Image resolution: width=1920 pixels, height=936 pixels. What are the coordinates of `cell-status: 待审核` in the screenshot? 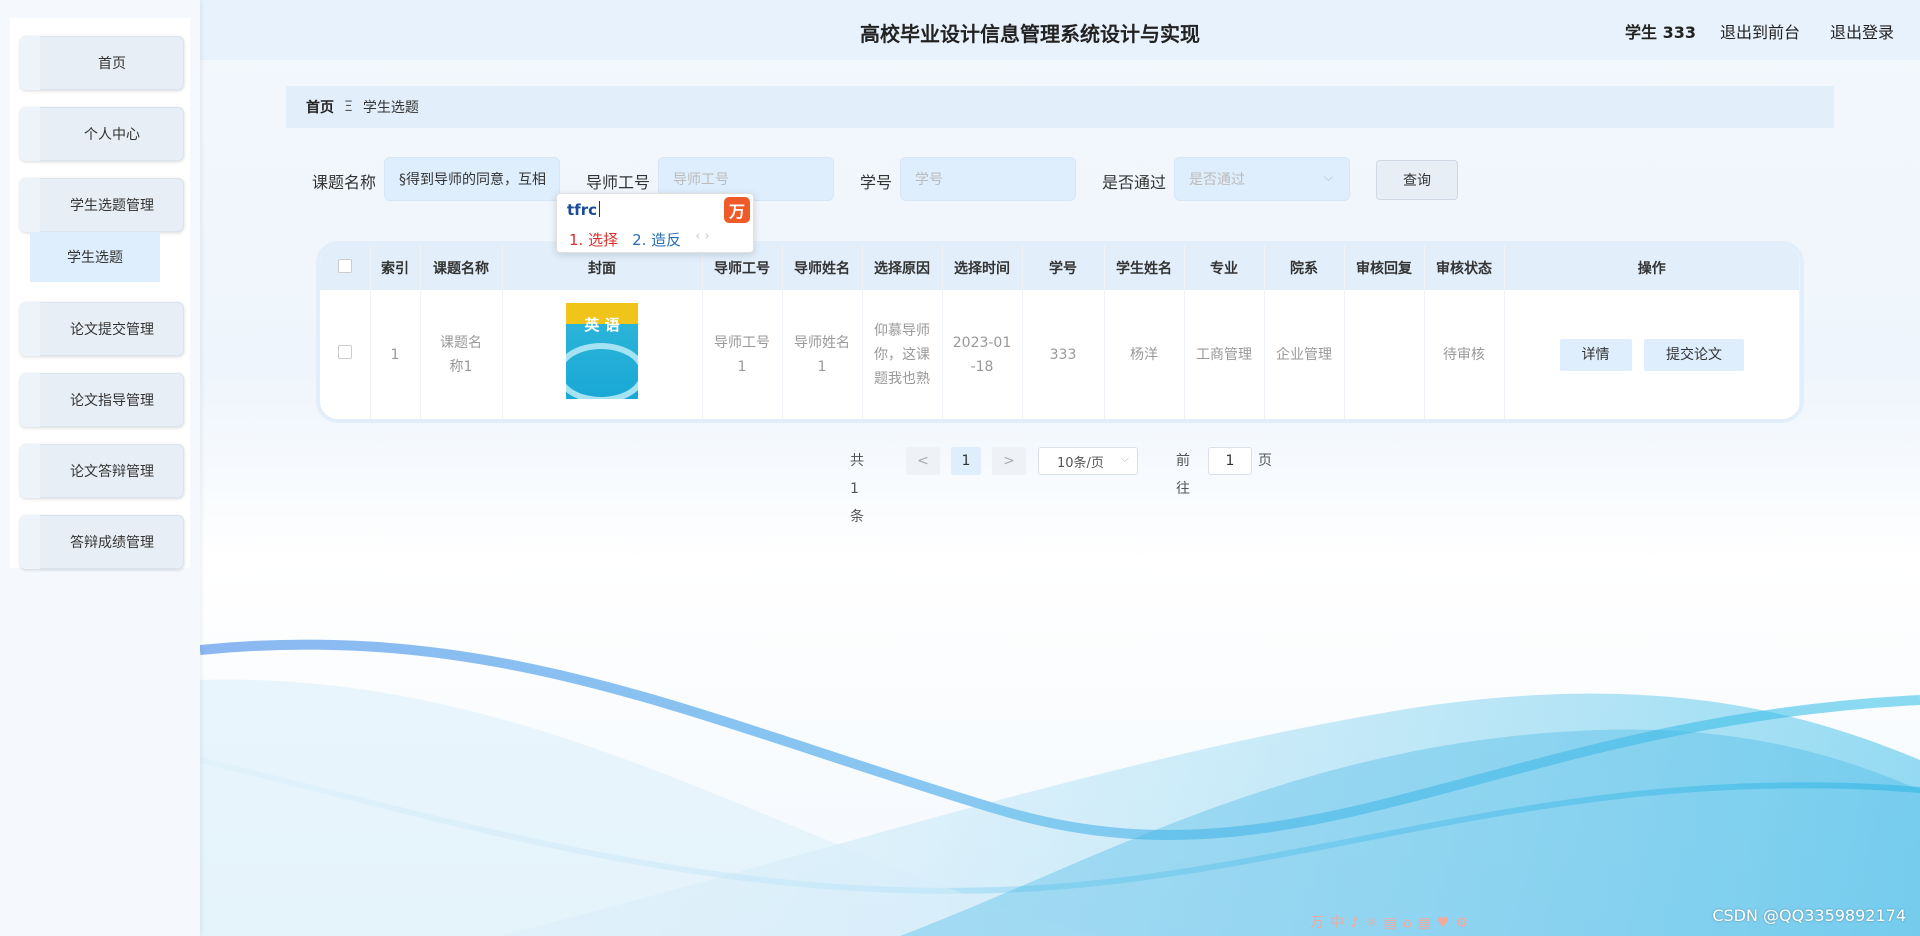 It's located at (1464, 354).